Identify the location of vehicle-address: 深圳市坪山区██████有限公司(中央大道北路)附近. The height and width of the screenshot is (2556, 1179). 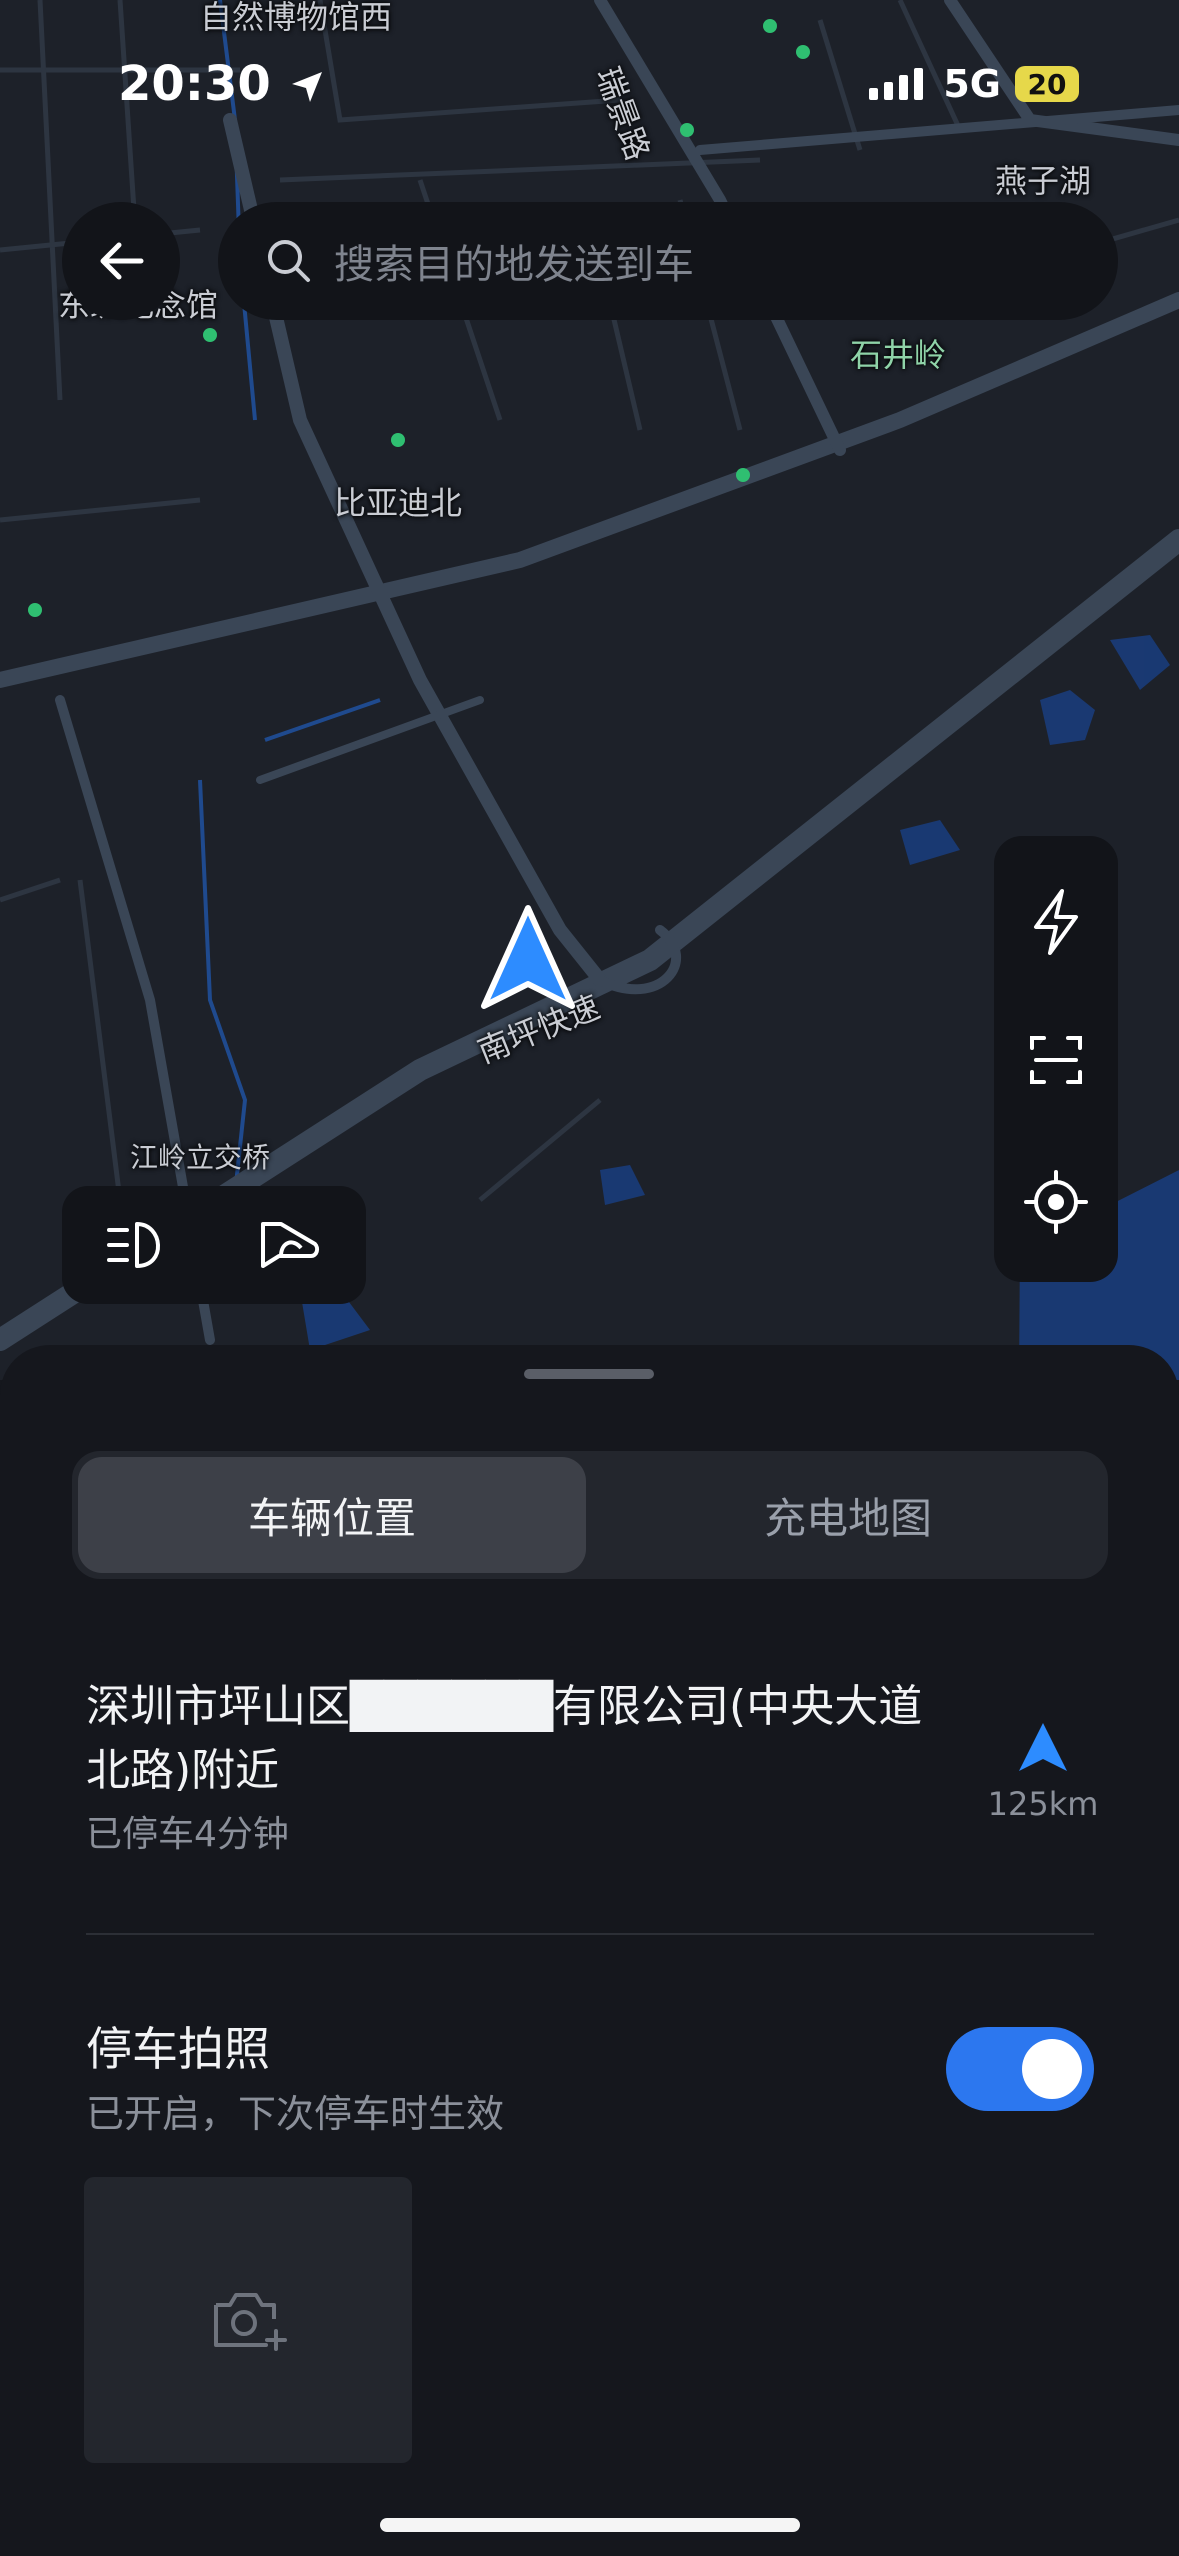
(504, 1738).